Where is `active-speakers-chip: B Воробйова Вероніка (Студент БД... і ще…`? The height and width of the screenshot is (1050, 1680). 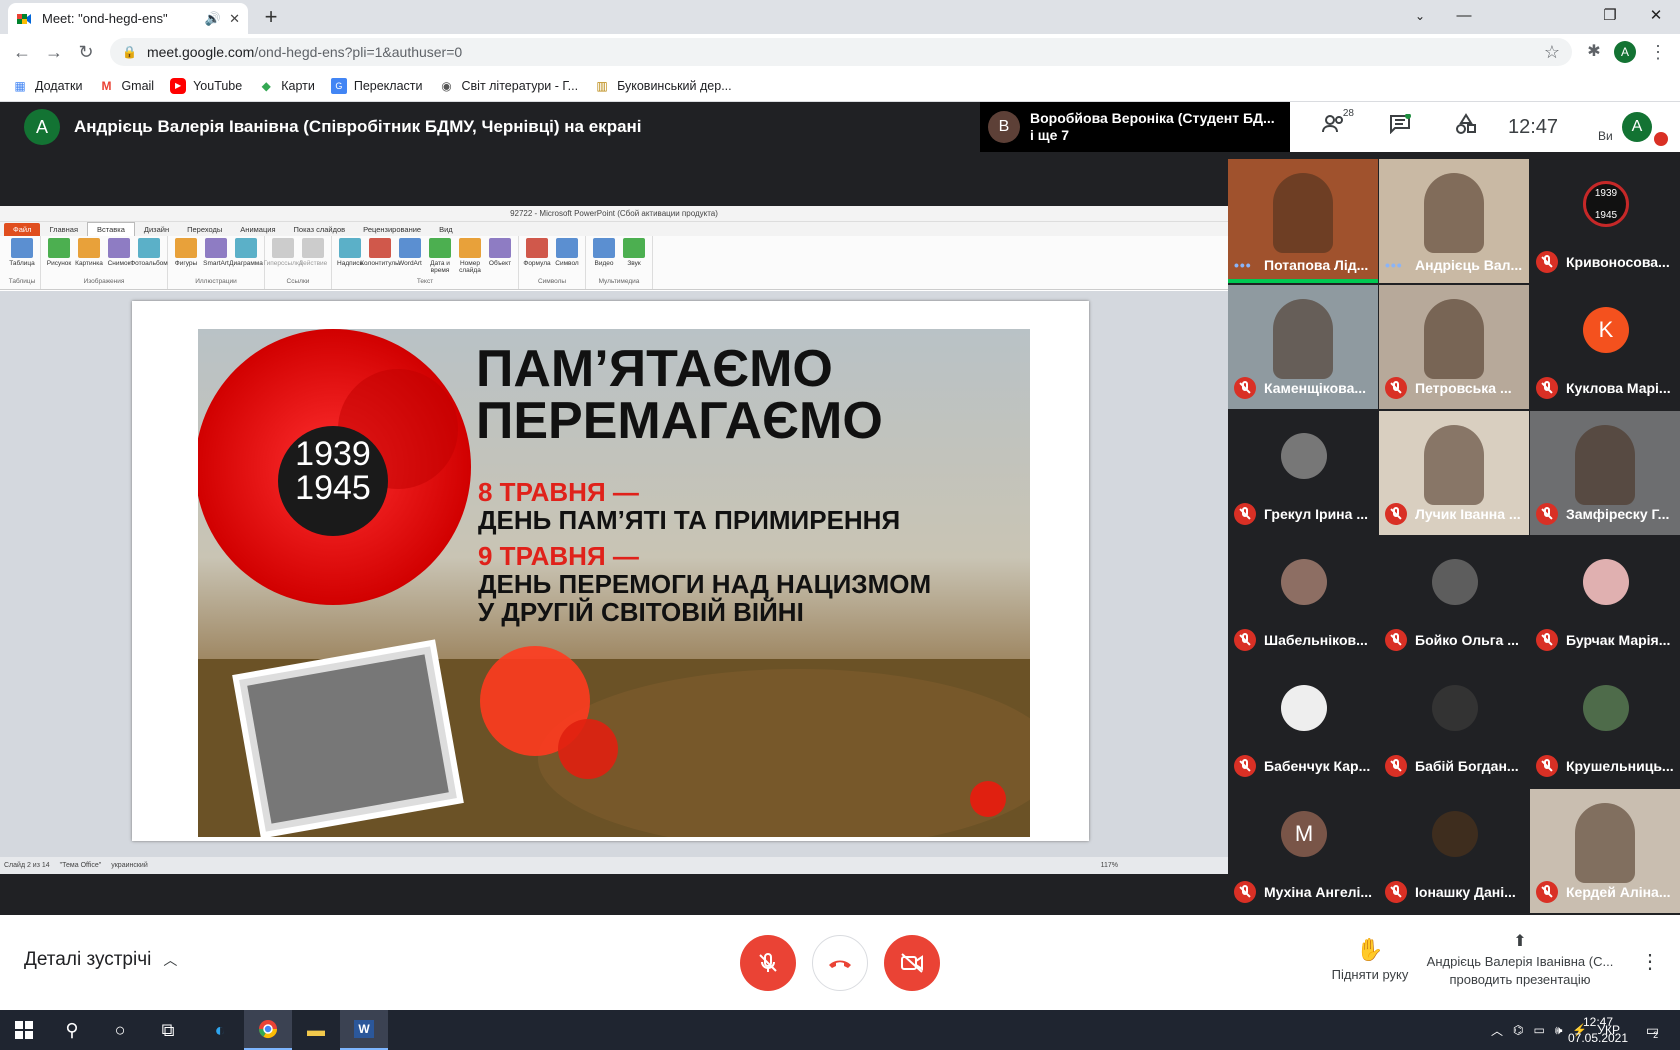 active-speakers-chip: B Воробйова Вероніка (Студент БД... і ще… is located at coordinates (1135, 127).